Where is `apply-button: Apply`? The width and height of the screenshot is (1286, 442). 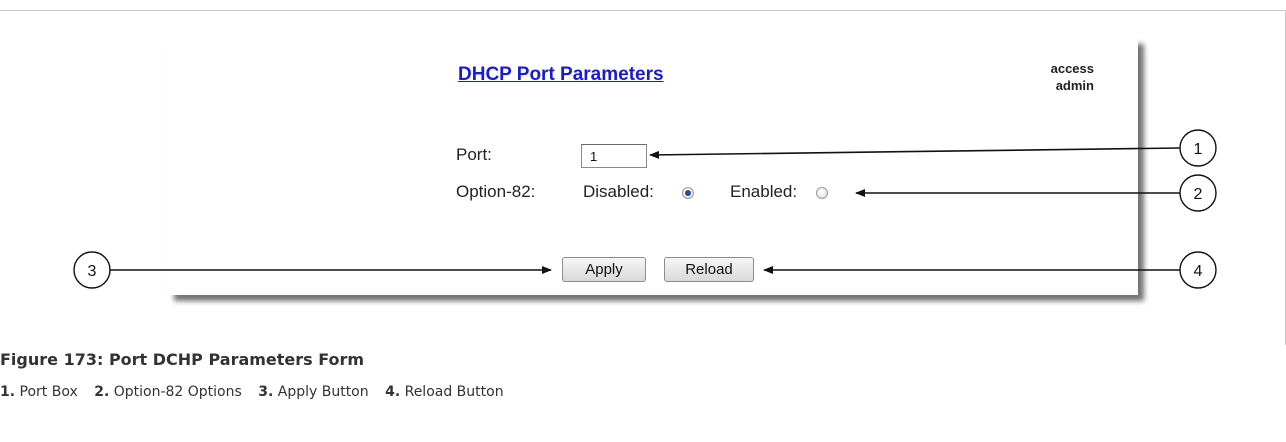
apply-button: Apply is located at coordinates (604, 269).